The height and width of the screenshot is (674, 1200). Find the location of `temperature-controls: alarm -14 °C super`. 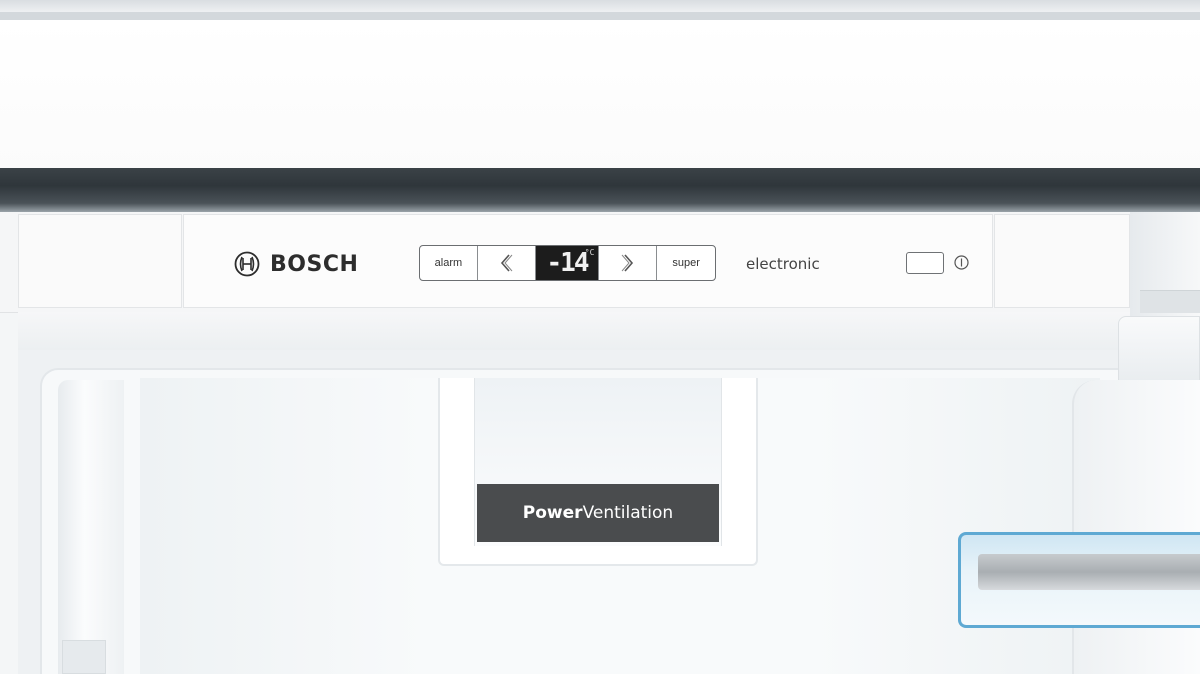

temperature-controls: alarm -14 °C super is located at coordinates (567, 263).